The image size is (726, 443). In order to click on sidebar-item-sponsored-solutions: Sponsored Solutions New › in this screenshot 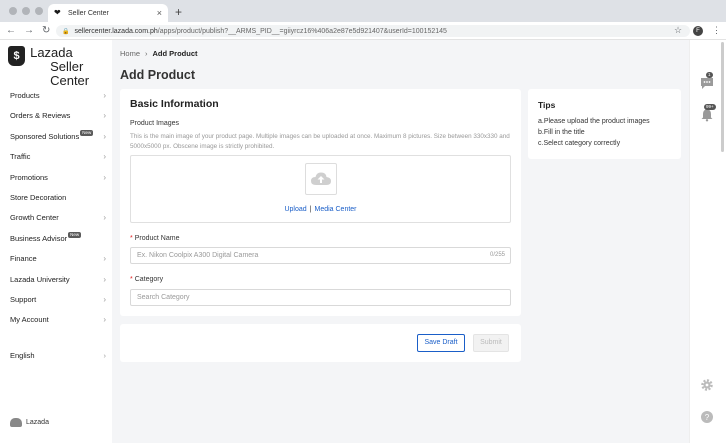, I will do `click(56, 137)`.